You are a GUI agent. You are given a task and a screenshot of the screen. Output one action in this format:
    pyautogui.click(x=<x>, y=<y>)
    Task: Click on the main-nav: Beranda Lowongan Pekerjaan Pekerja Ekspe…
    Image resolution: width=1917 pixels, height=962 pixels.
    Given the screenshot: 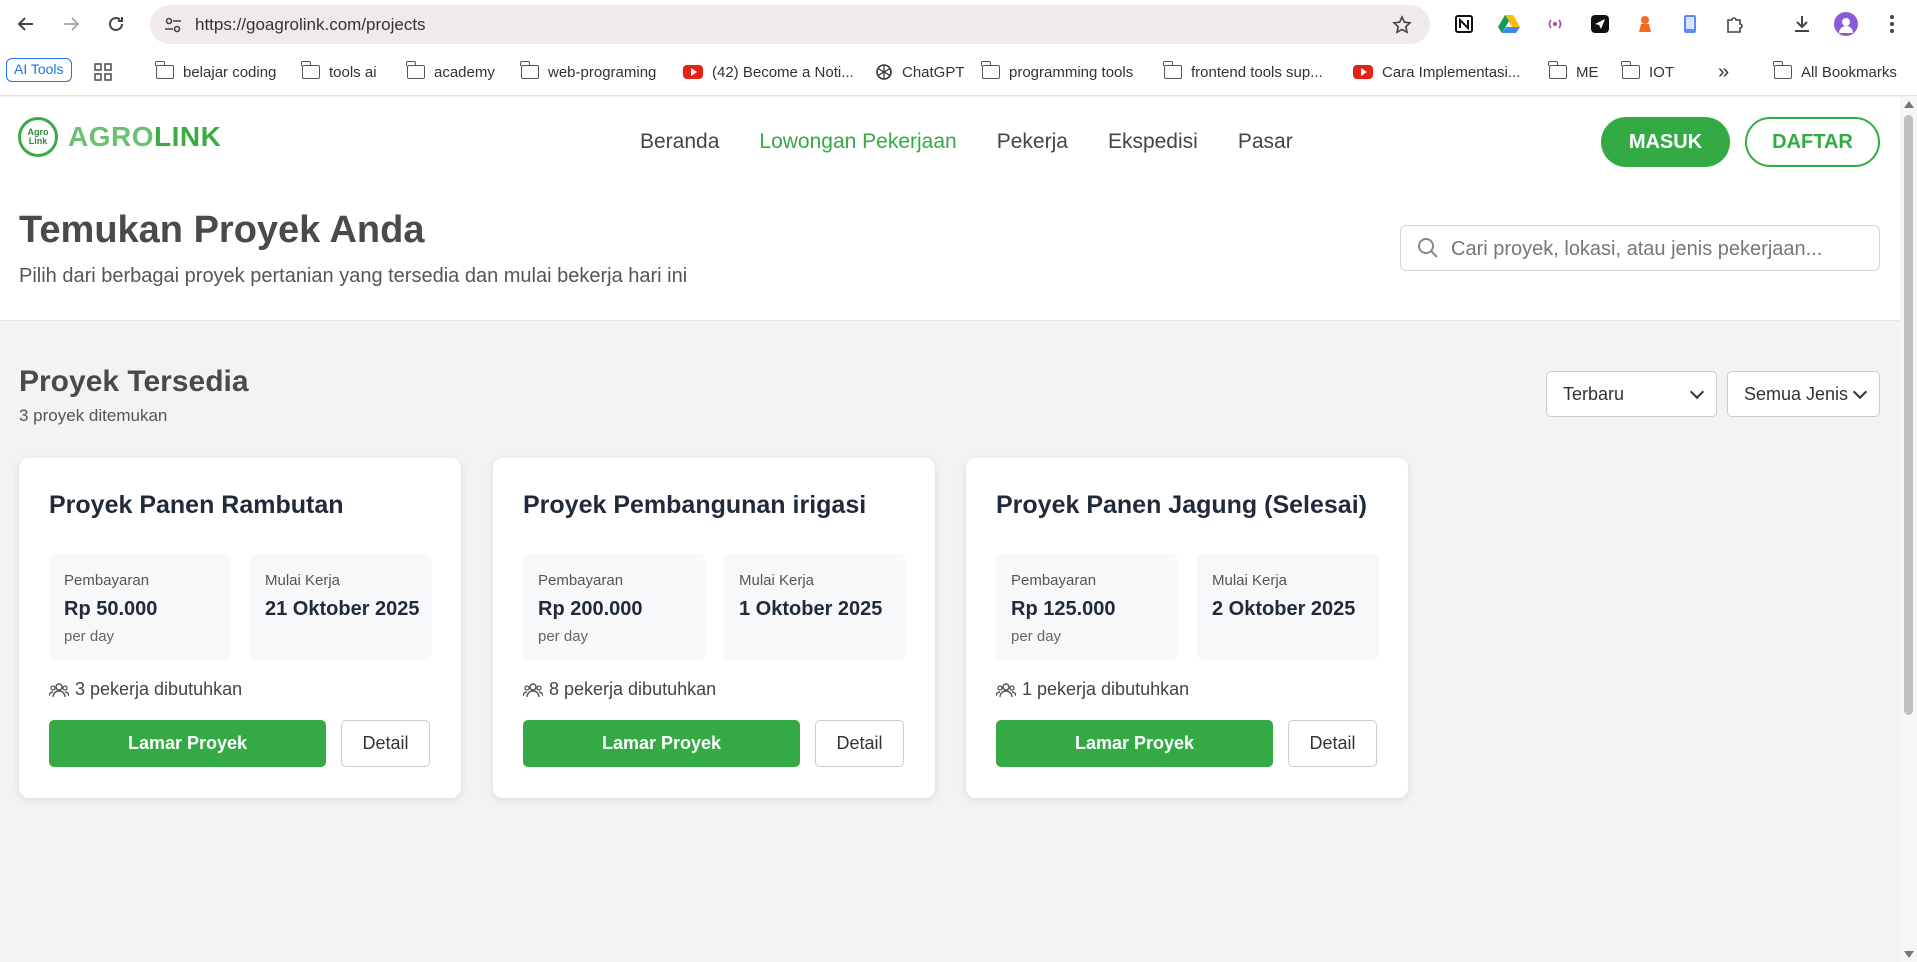 What is the action you would take?
    pyautogui.click(x=986, y=142)
    